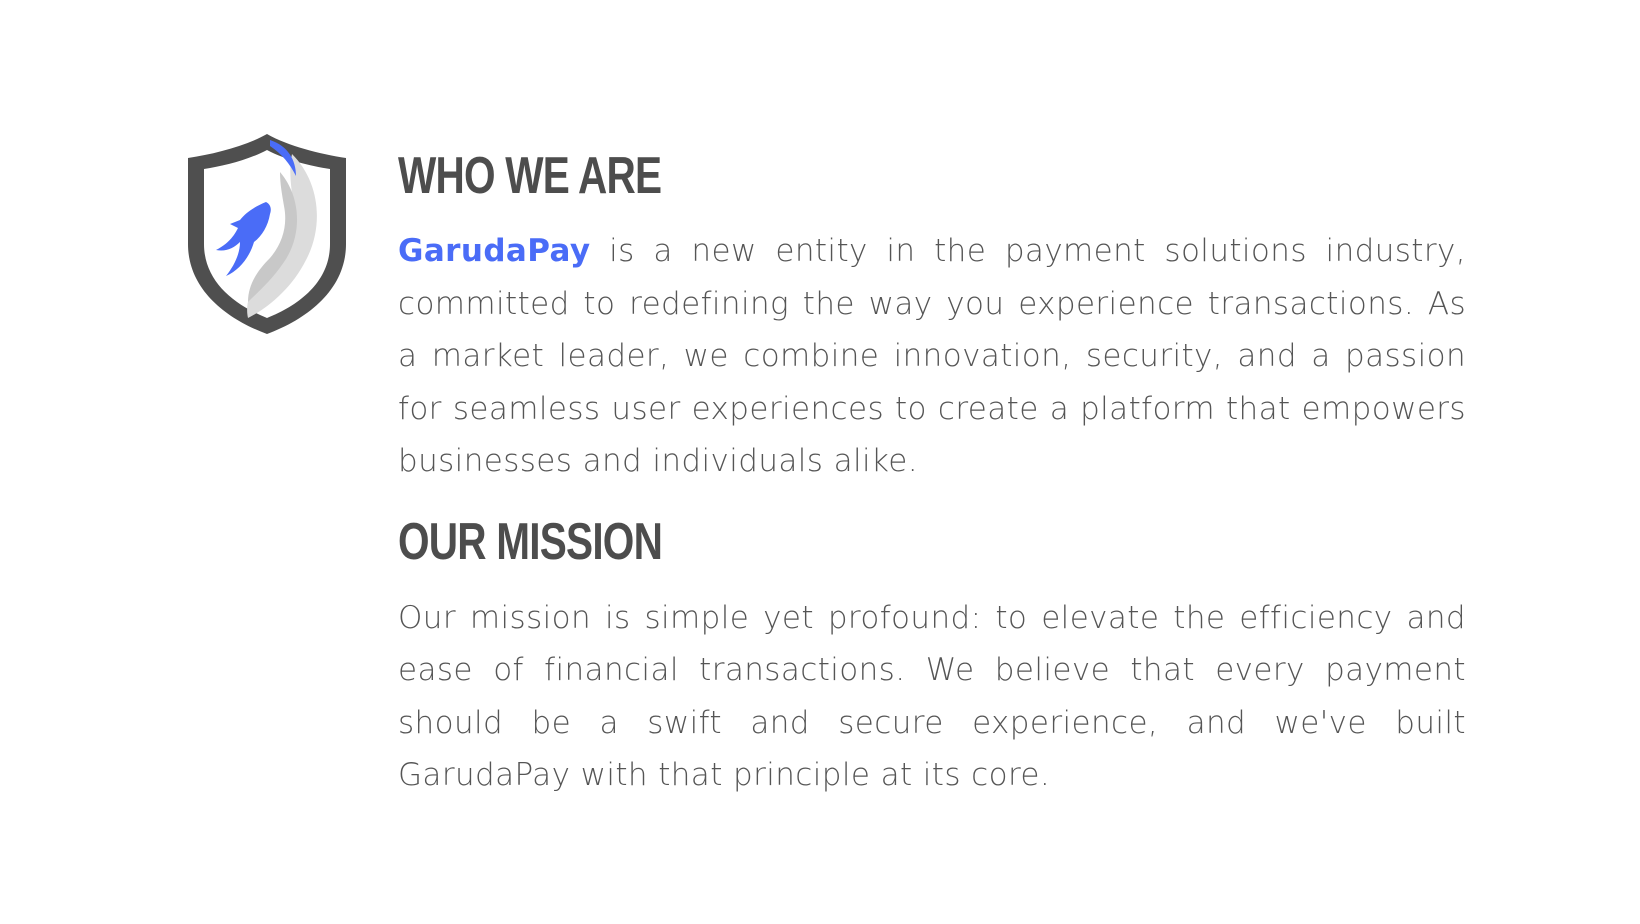 This screenshot has height=924, width=1640. Describe the element at coordinates (530, 176) in the screenshot. I see `who-we-are-heading: WHO WE ARE` at that location.